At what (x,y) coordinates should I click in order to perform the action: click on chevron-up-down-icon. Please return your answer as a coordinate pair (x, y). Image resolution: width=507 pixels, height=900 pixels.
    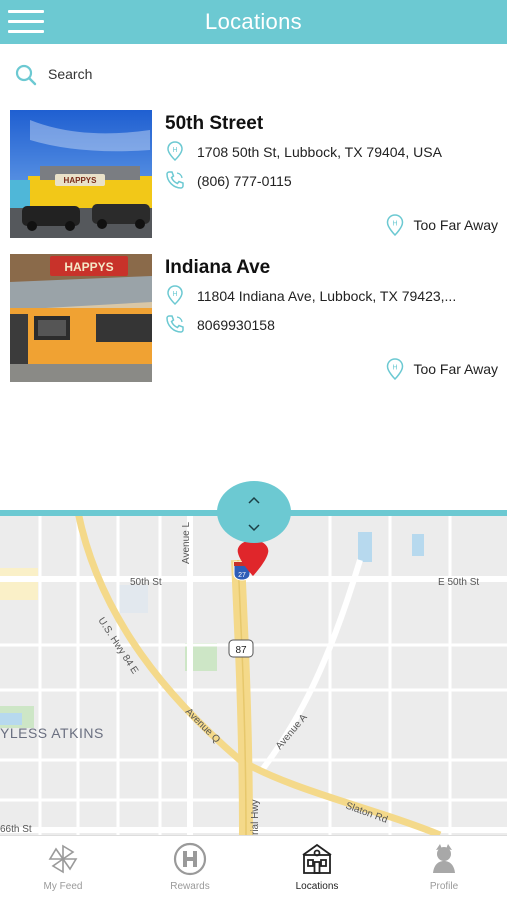
    Looking at the image, I should click on (254, 514).